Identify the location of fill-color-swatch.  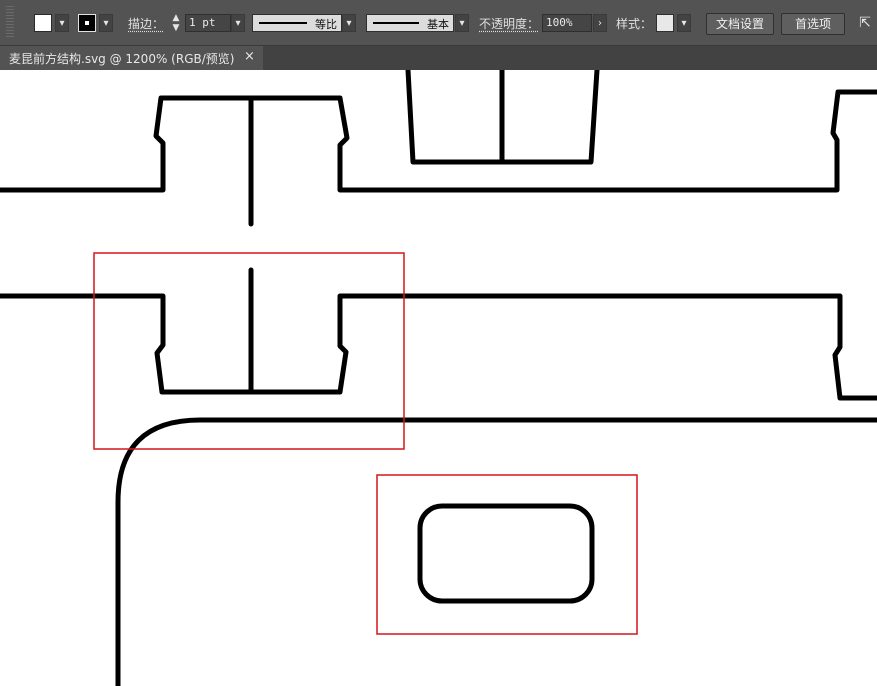
(43, 23).